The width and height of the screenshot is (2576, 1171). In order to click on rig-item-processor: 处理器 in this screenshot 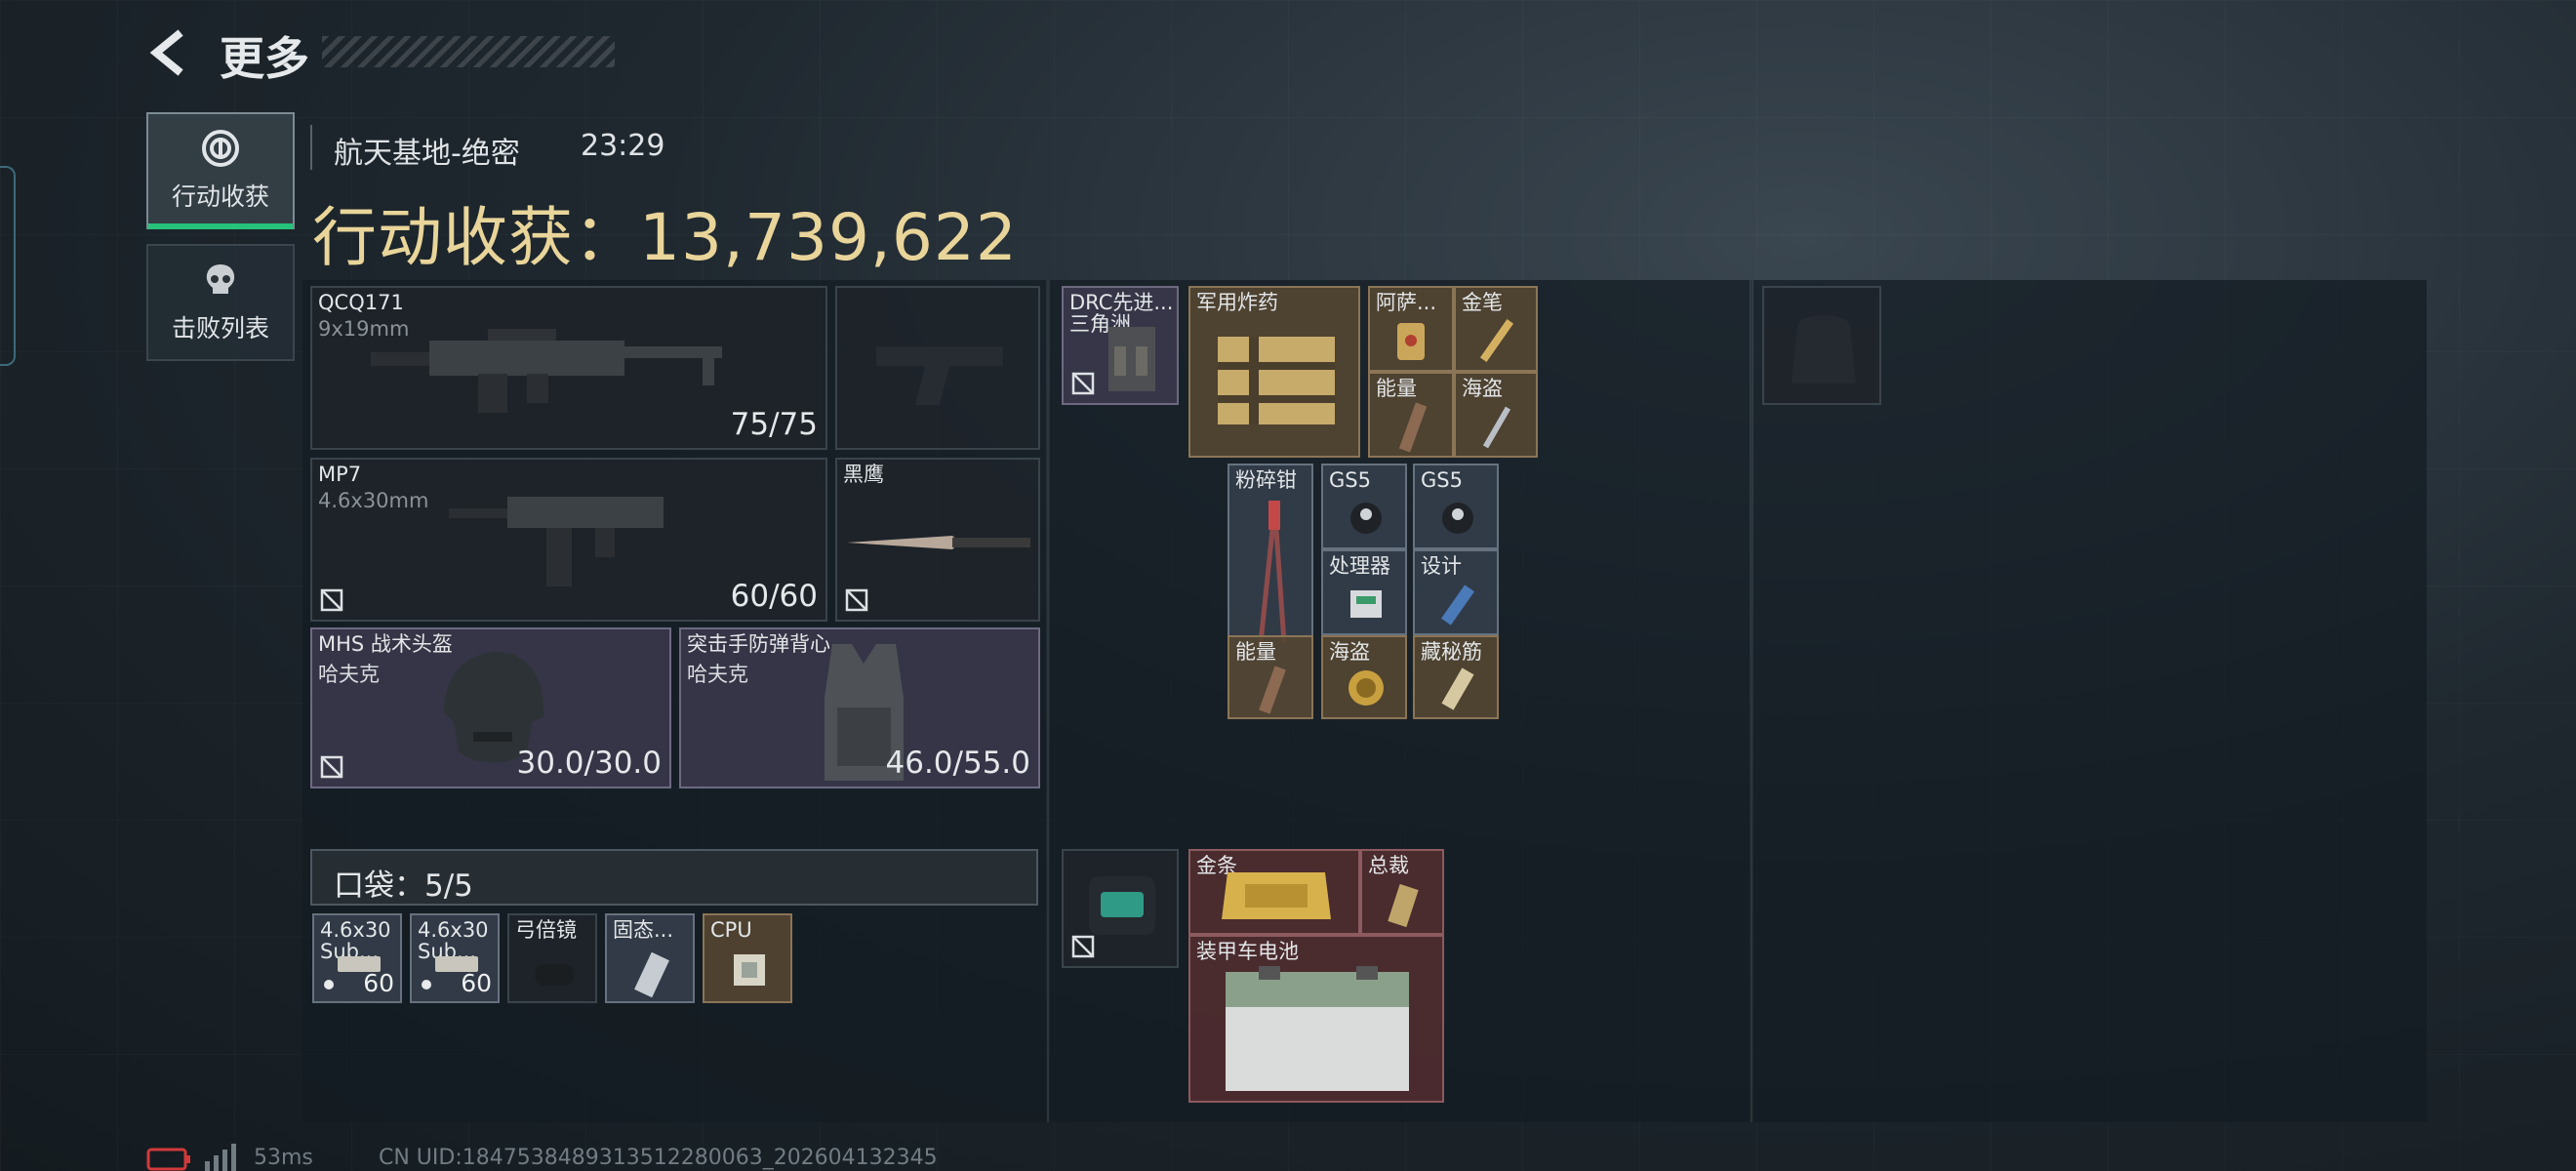, I will do `click(1364, 592)`.